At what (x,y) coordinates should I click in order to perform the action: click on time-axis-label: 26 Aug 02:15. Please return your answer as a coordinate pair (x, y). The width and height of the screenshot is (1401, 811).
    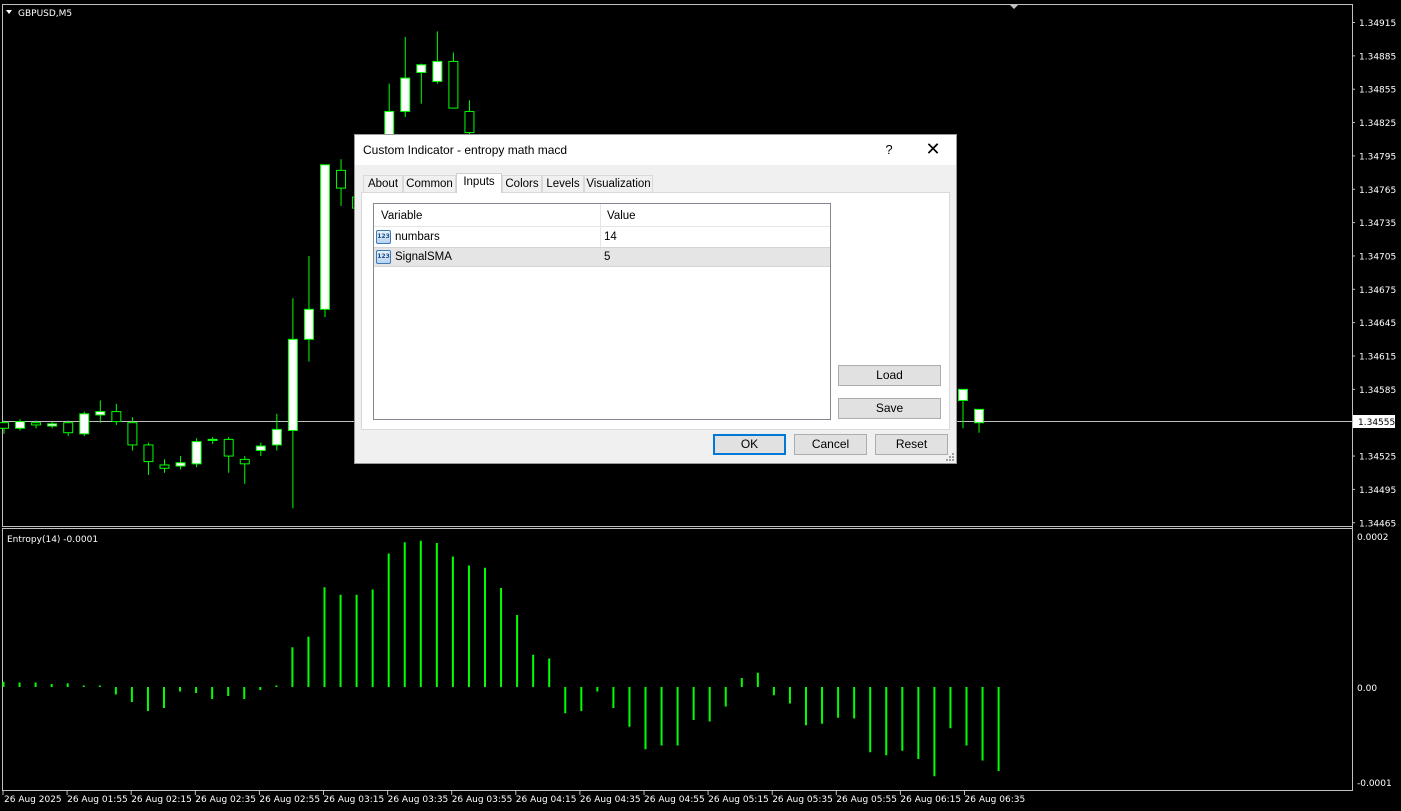
    Looking at the image, I should click on (161, 800).